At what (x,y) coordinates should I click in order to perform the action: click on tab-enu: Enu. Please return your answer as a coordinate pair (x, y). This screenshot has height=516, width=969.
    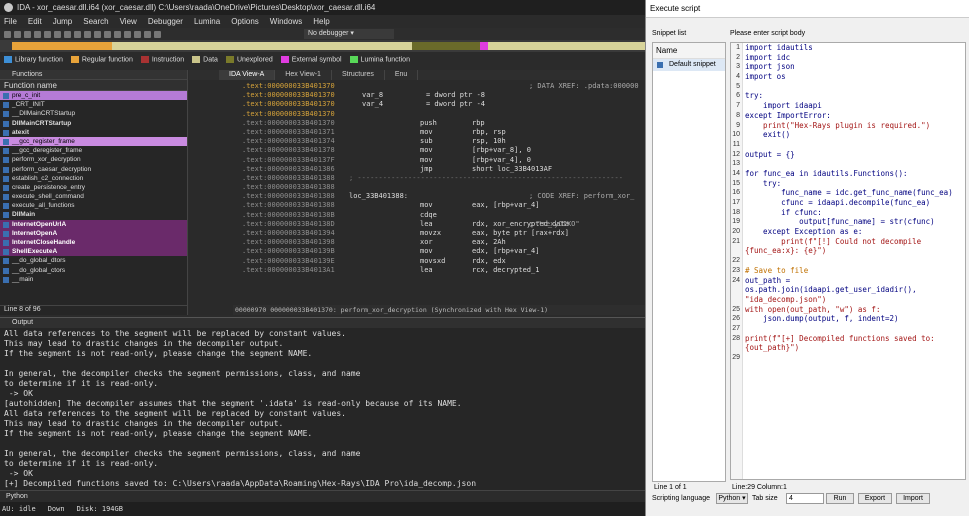
    Looking at the image, I should click on (402, 75).